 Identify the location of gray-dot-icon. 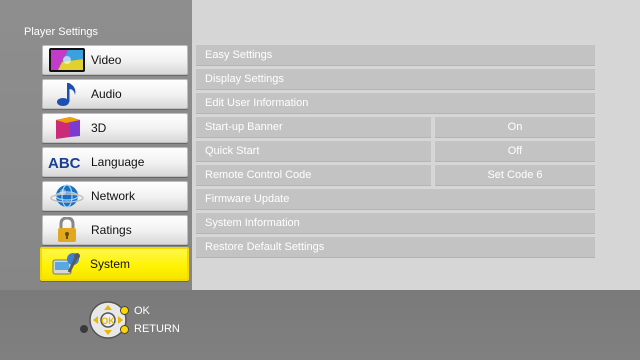
(84, 329).